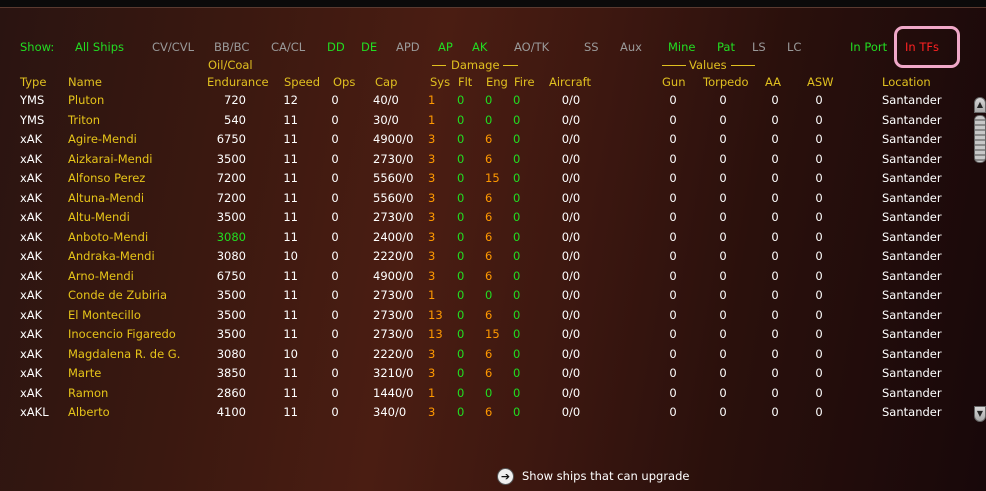  Describe the element at coordinates (980, 414) in the screenshot. I see `scroll-down-button: ▼` at that location.